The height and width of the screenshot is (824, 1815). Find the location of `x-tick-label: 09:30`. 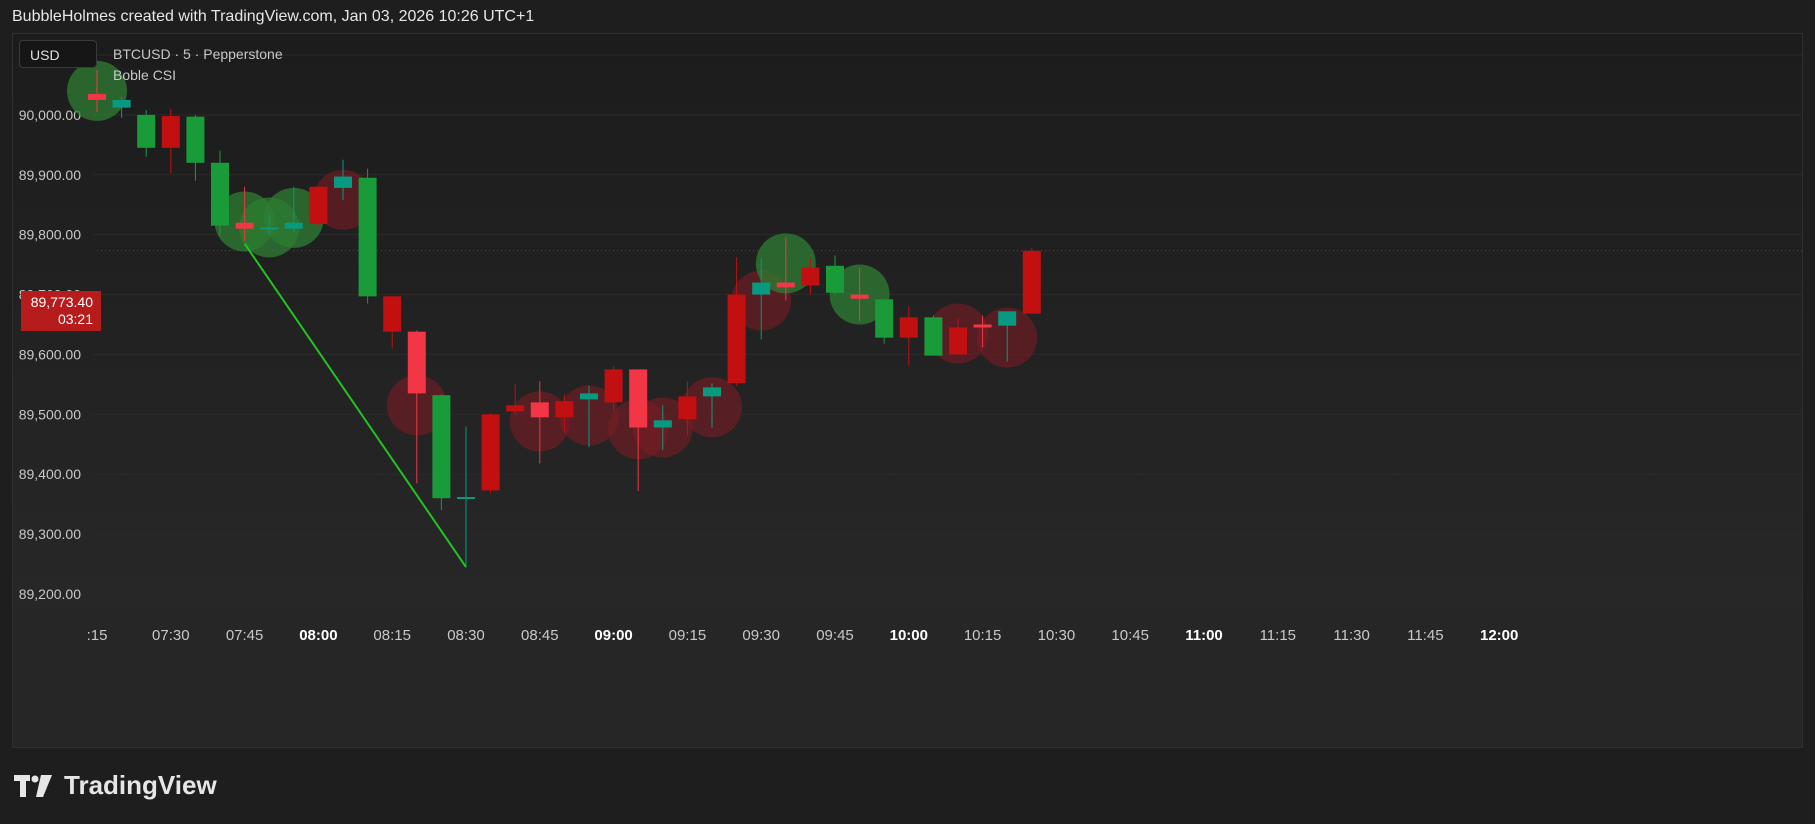

x-tick-label: 09:30 is located at coordinates (761, 635).